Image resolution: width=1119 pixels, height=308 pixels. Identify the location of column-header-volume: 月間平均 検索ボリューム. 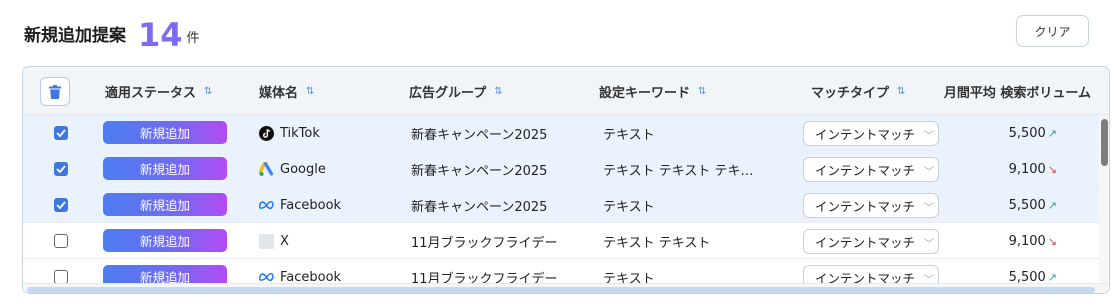
(1016, 91).